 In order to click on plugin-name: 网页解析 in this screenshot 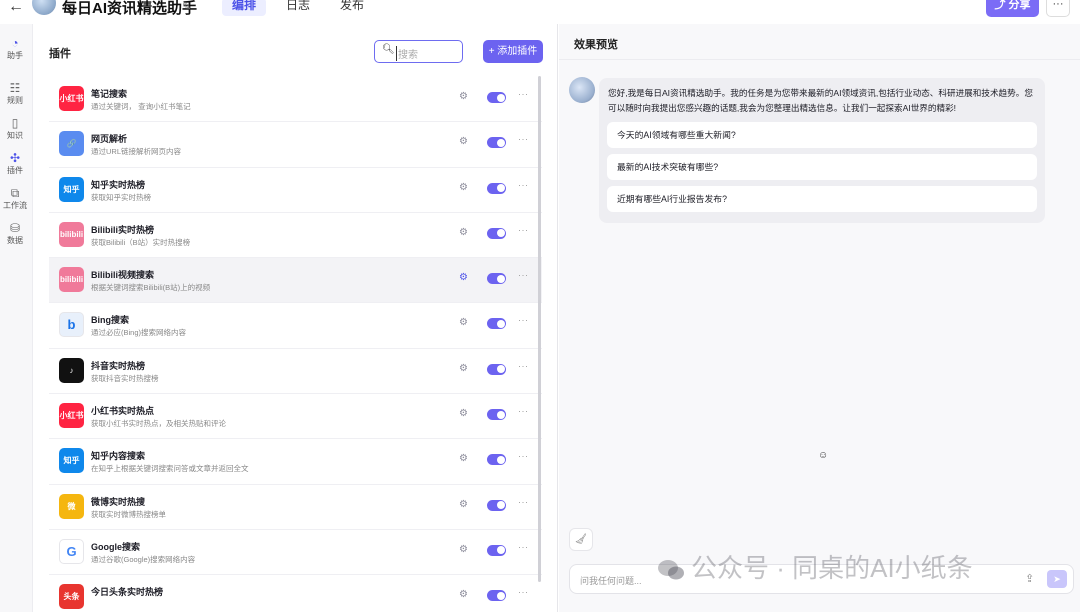, I will do `click(109, 139)`.